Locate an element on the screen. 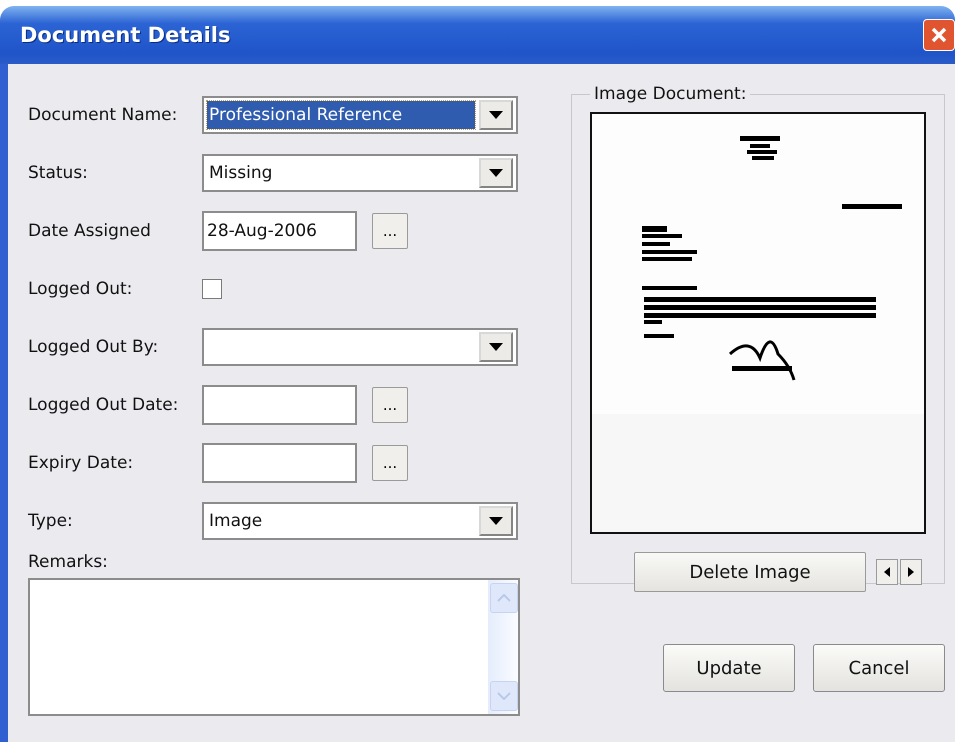 The width and height of the screenshot is (955, 742). dropdown-field: Image is located at coordinates (360, 521).